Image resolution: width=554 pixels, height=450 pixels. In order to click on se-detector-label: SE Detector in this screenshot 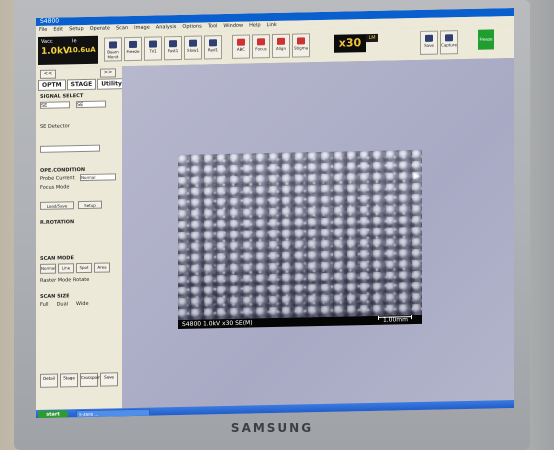, I will do `click(55, 126)`.